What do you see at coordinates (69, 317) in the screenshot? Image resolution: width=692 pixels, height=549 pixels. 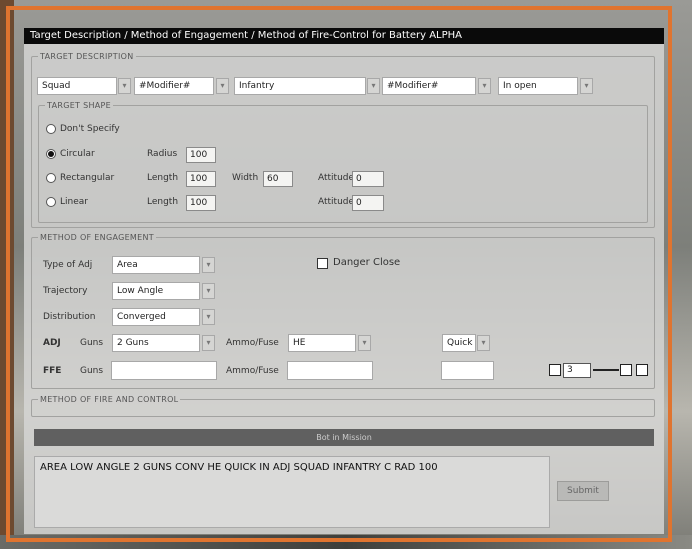 I see `distribution-label: Distribution` at bounding box center [69, 317].